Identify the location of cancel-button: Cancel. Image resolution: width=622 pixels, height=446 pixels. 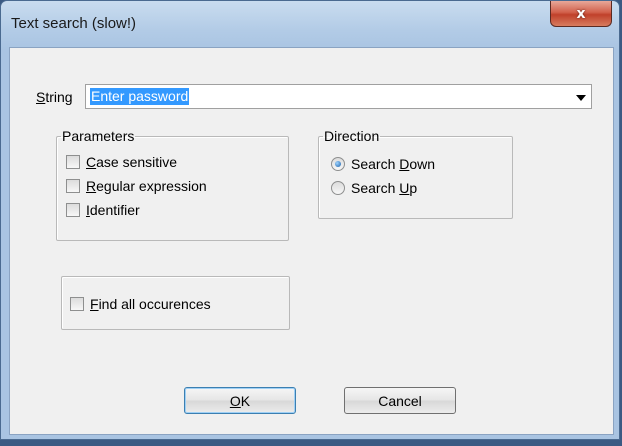
(400, 400).